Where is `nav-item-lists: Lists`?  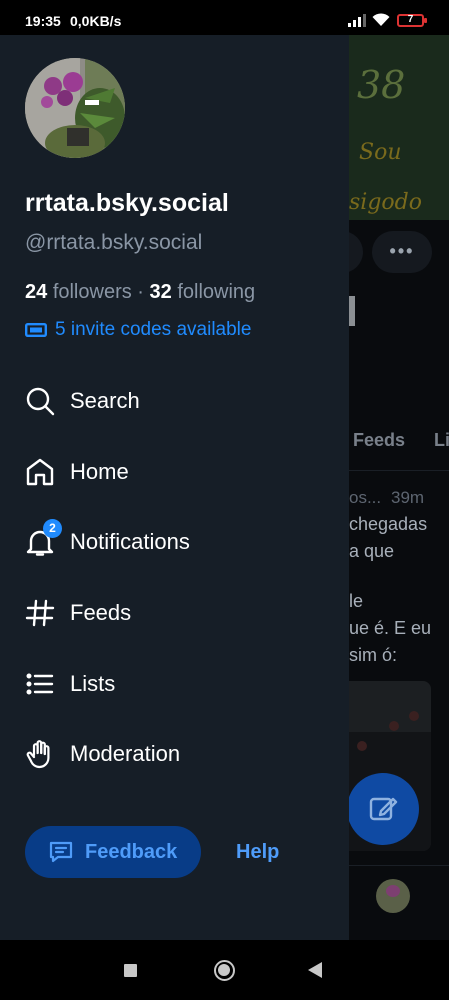 nav-item-lists: Lists is located at coordinates (175, 684).